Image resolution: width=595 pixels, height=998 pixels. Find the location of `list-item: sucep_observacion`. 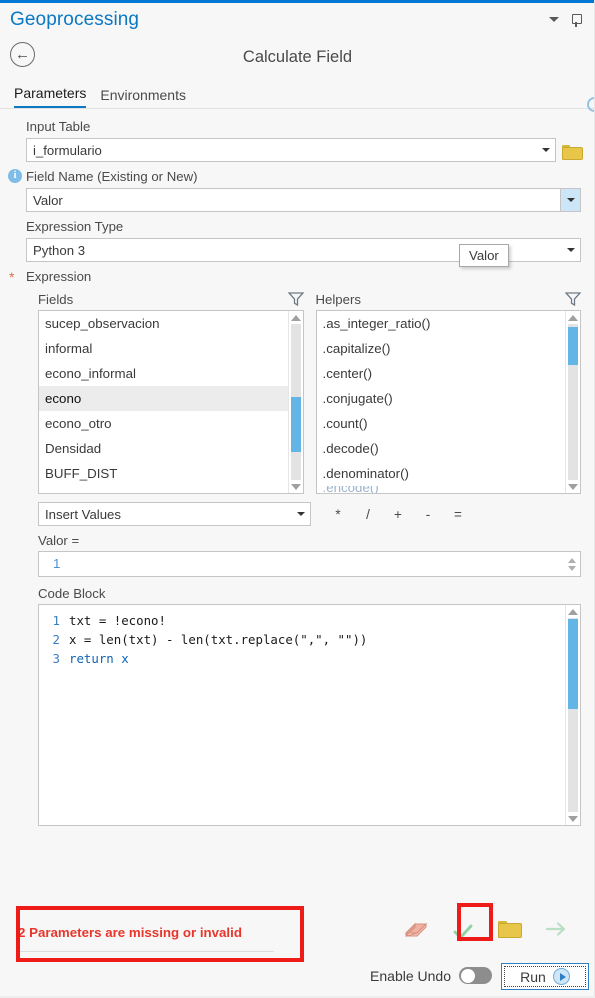

list-item: sucep_observacion is located at coordinates (163, 323).